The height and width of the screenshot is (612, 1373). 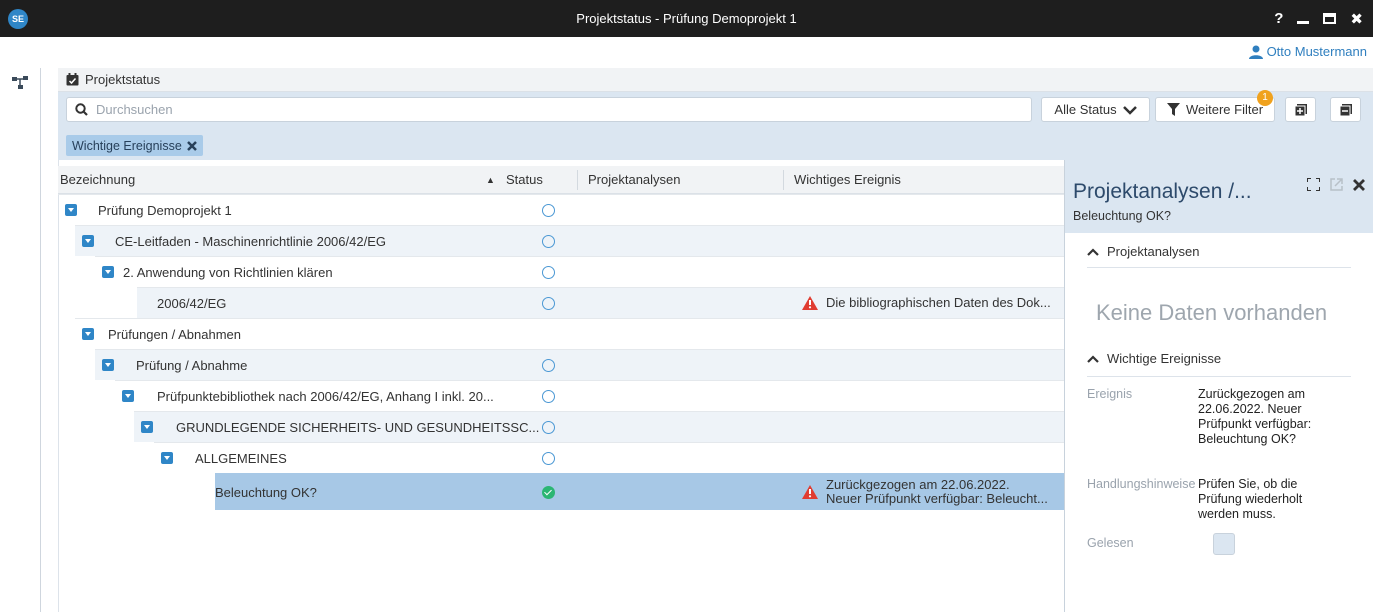 I want to click on panel-subtitle: Beleuchtung OK?, so click(x=1122, y=216).